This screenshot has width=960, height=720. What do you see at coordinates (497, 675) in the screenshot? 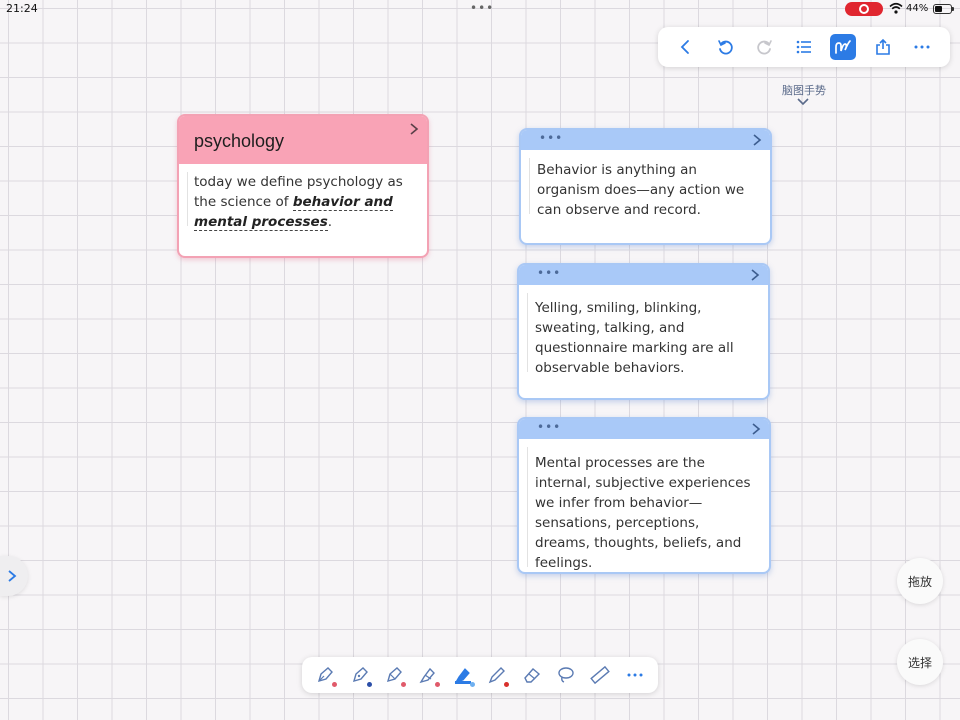
I see `pencil-tool` at bounding box center [497, 675].